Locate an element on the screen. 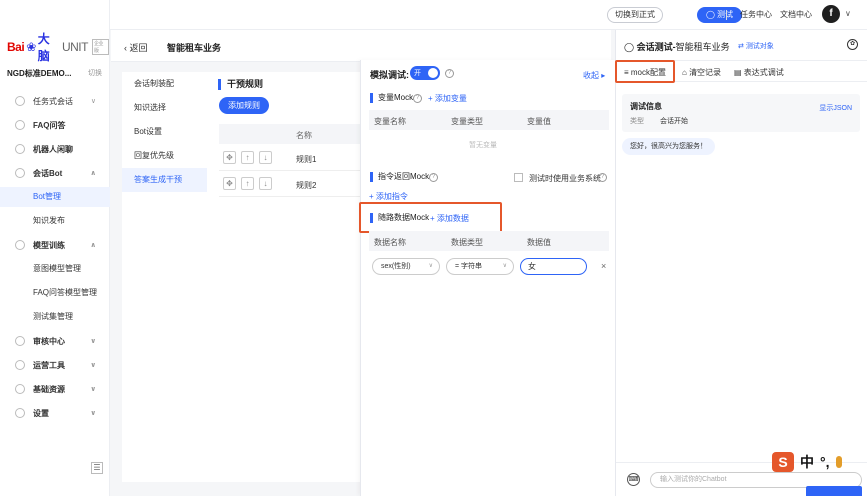  microphone-icon is located at coordinates (838, 462).